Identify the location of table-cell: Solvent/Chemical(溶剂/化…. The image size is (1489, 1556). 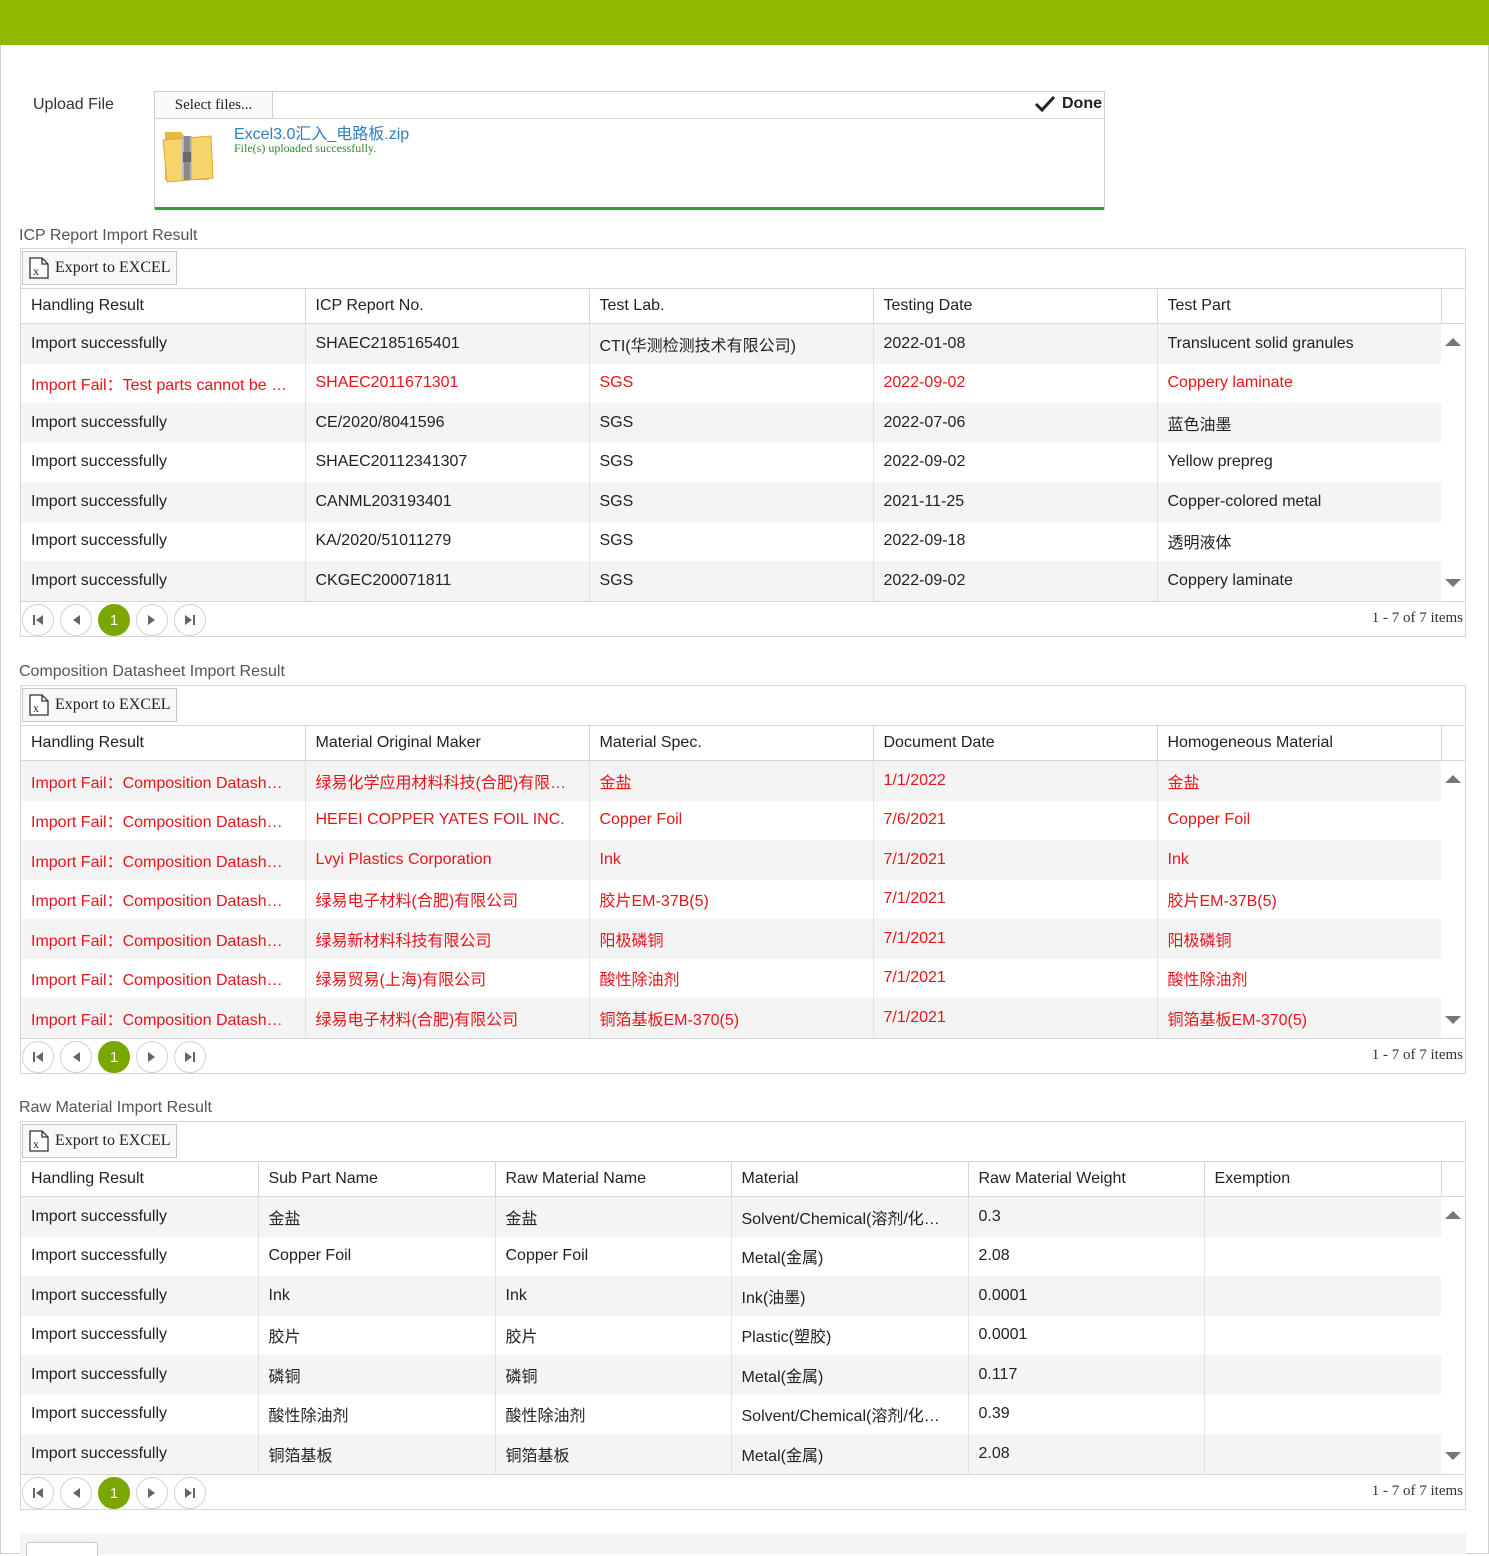
(850, 1217).